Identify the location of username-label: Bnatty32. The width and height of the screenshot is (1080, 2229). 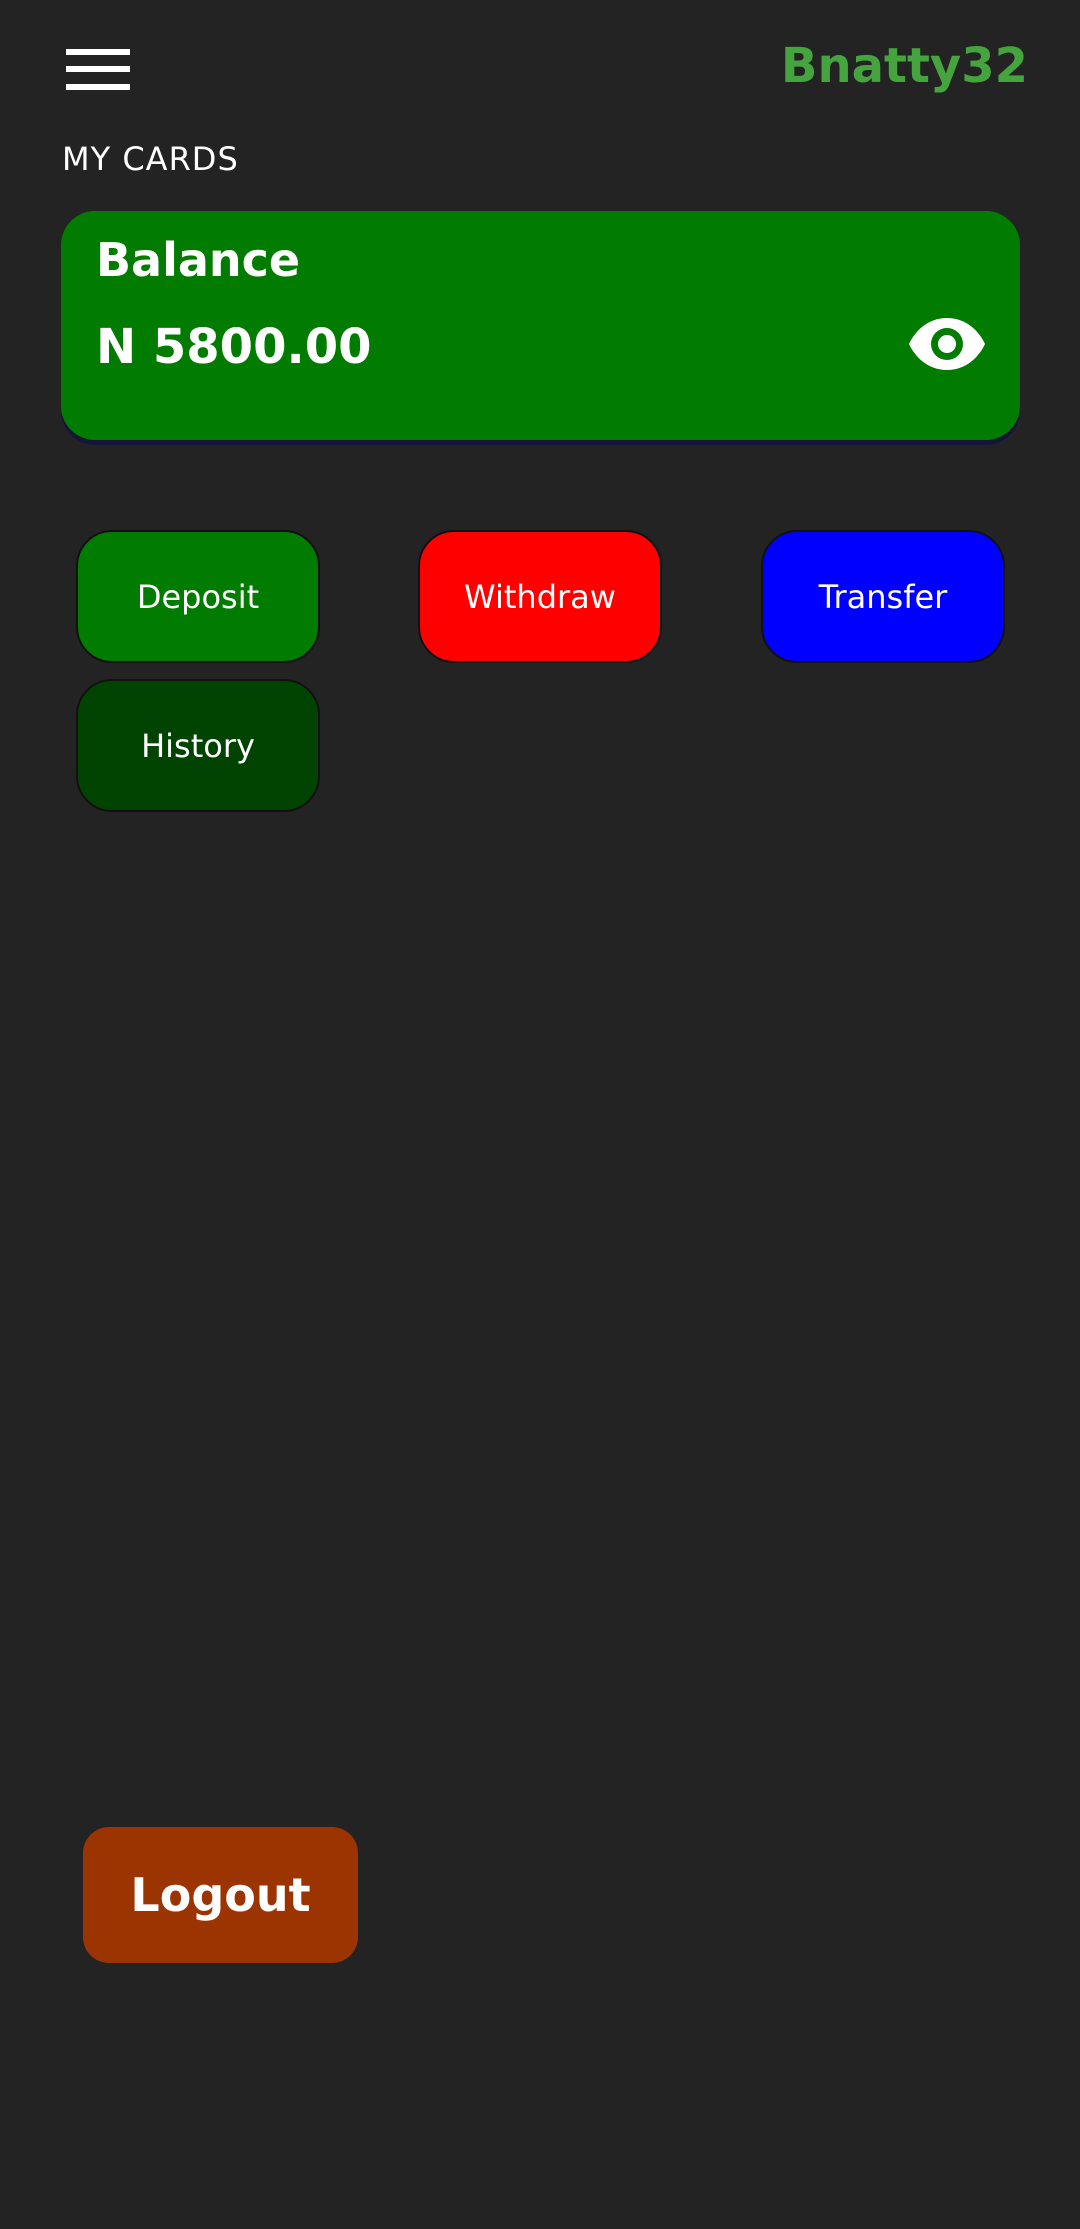
(904, 66).